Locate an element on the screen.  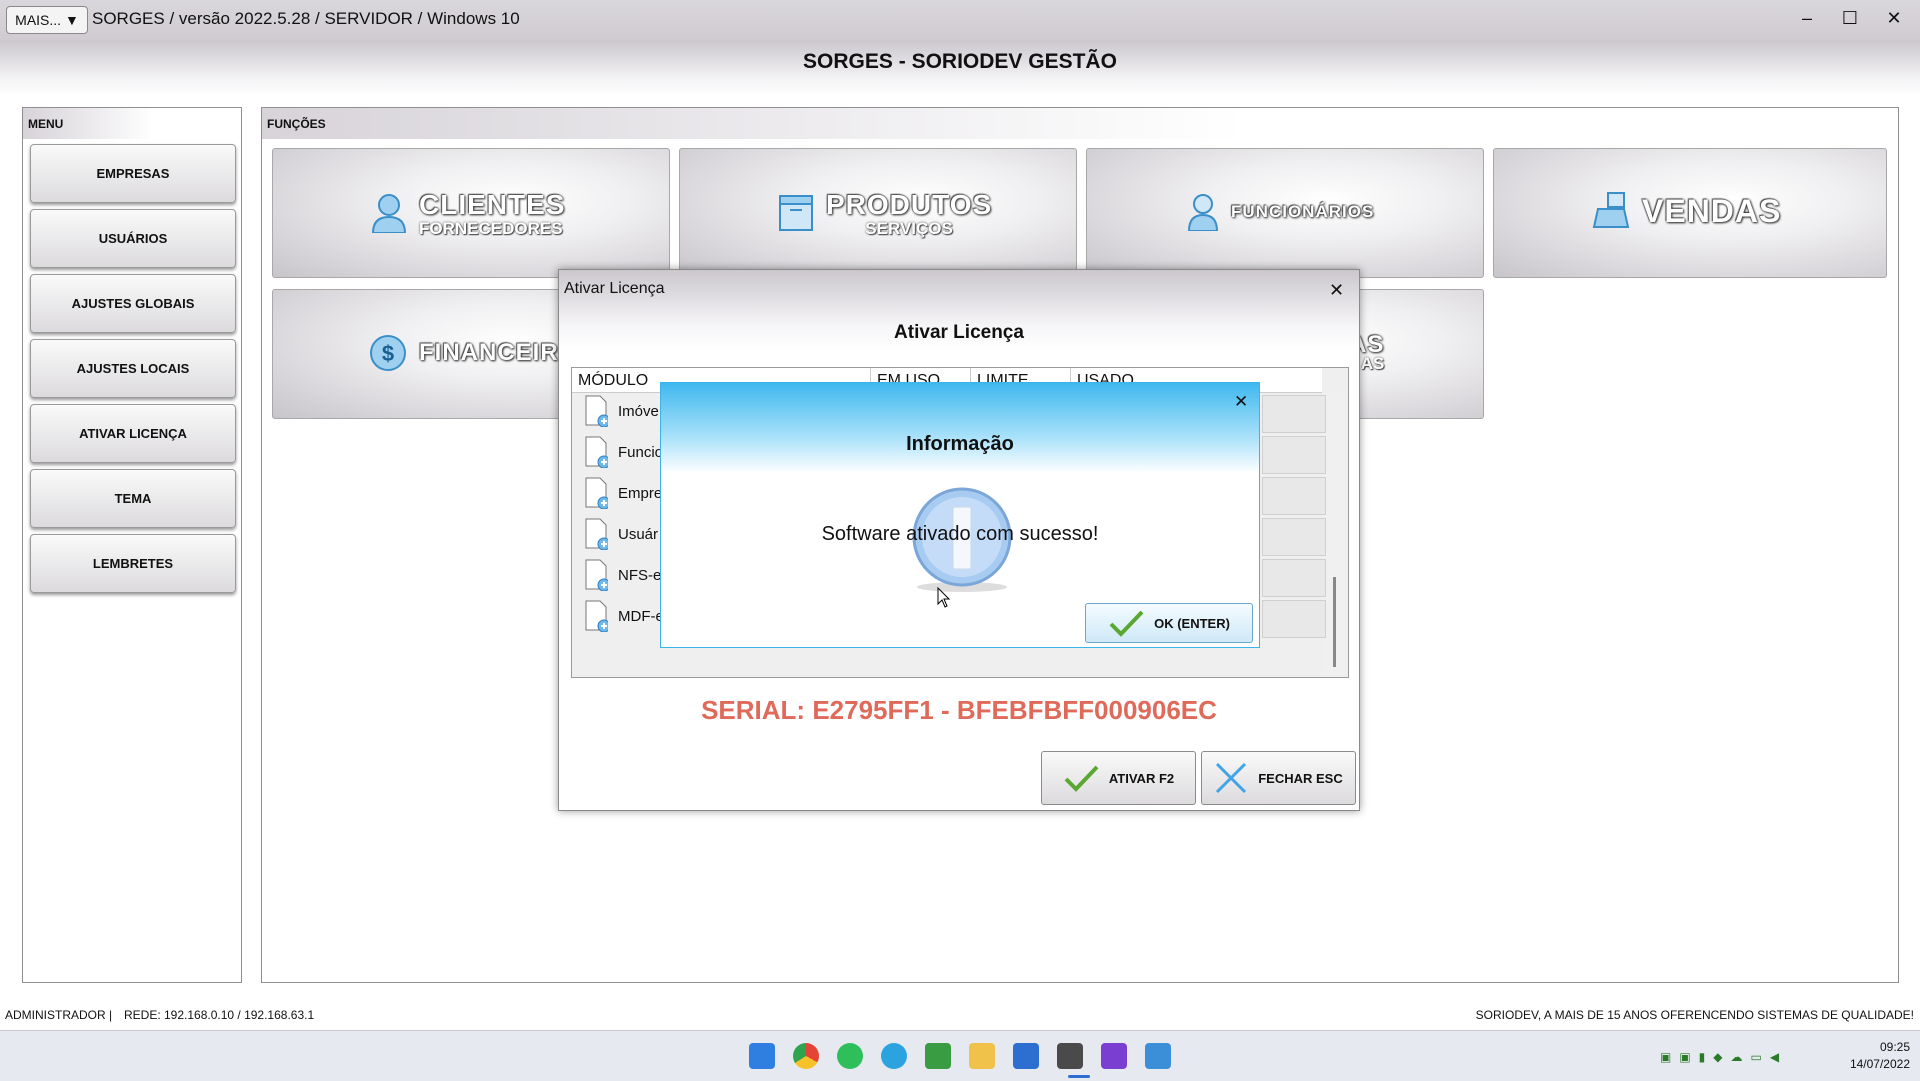
close-dialog-button: FECHAR ESC is located at coordinates (1278, 778).